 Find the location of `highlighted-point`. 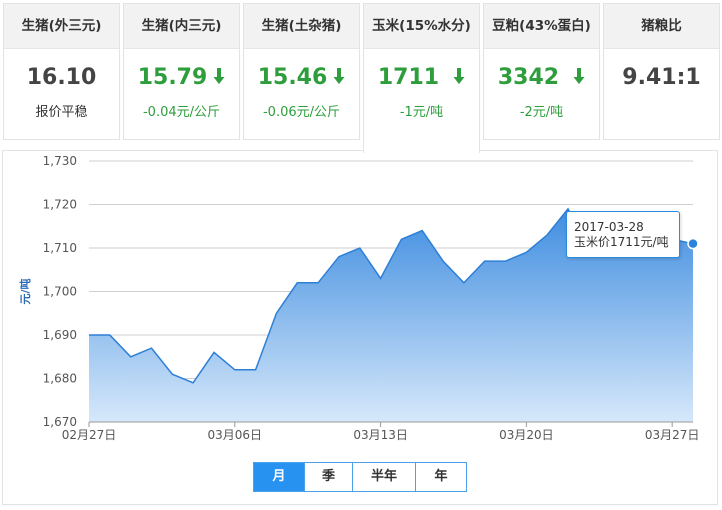

highlighted-point is located at coordinates (693, 243).